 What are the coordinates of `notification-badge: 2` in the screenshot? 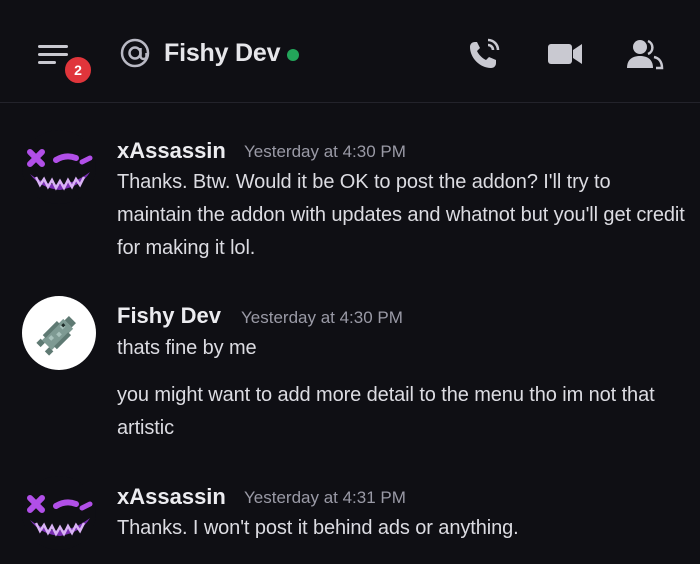 It's located at (78, 70).